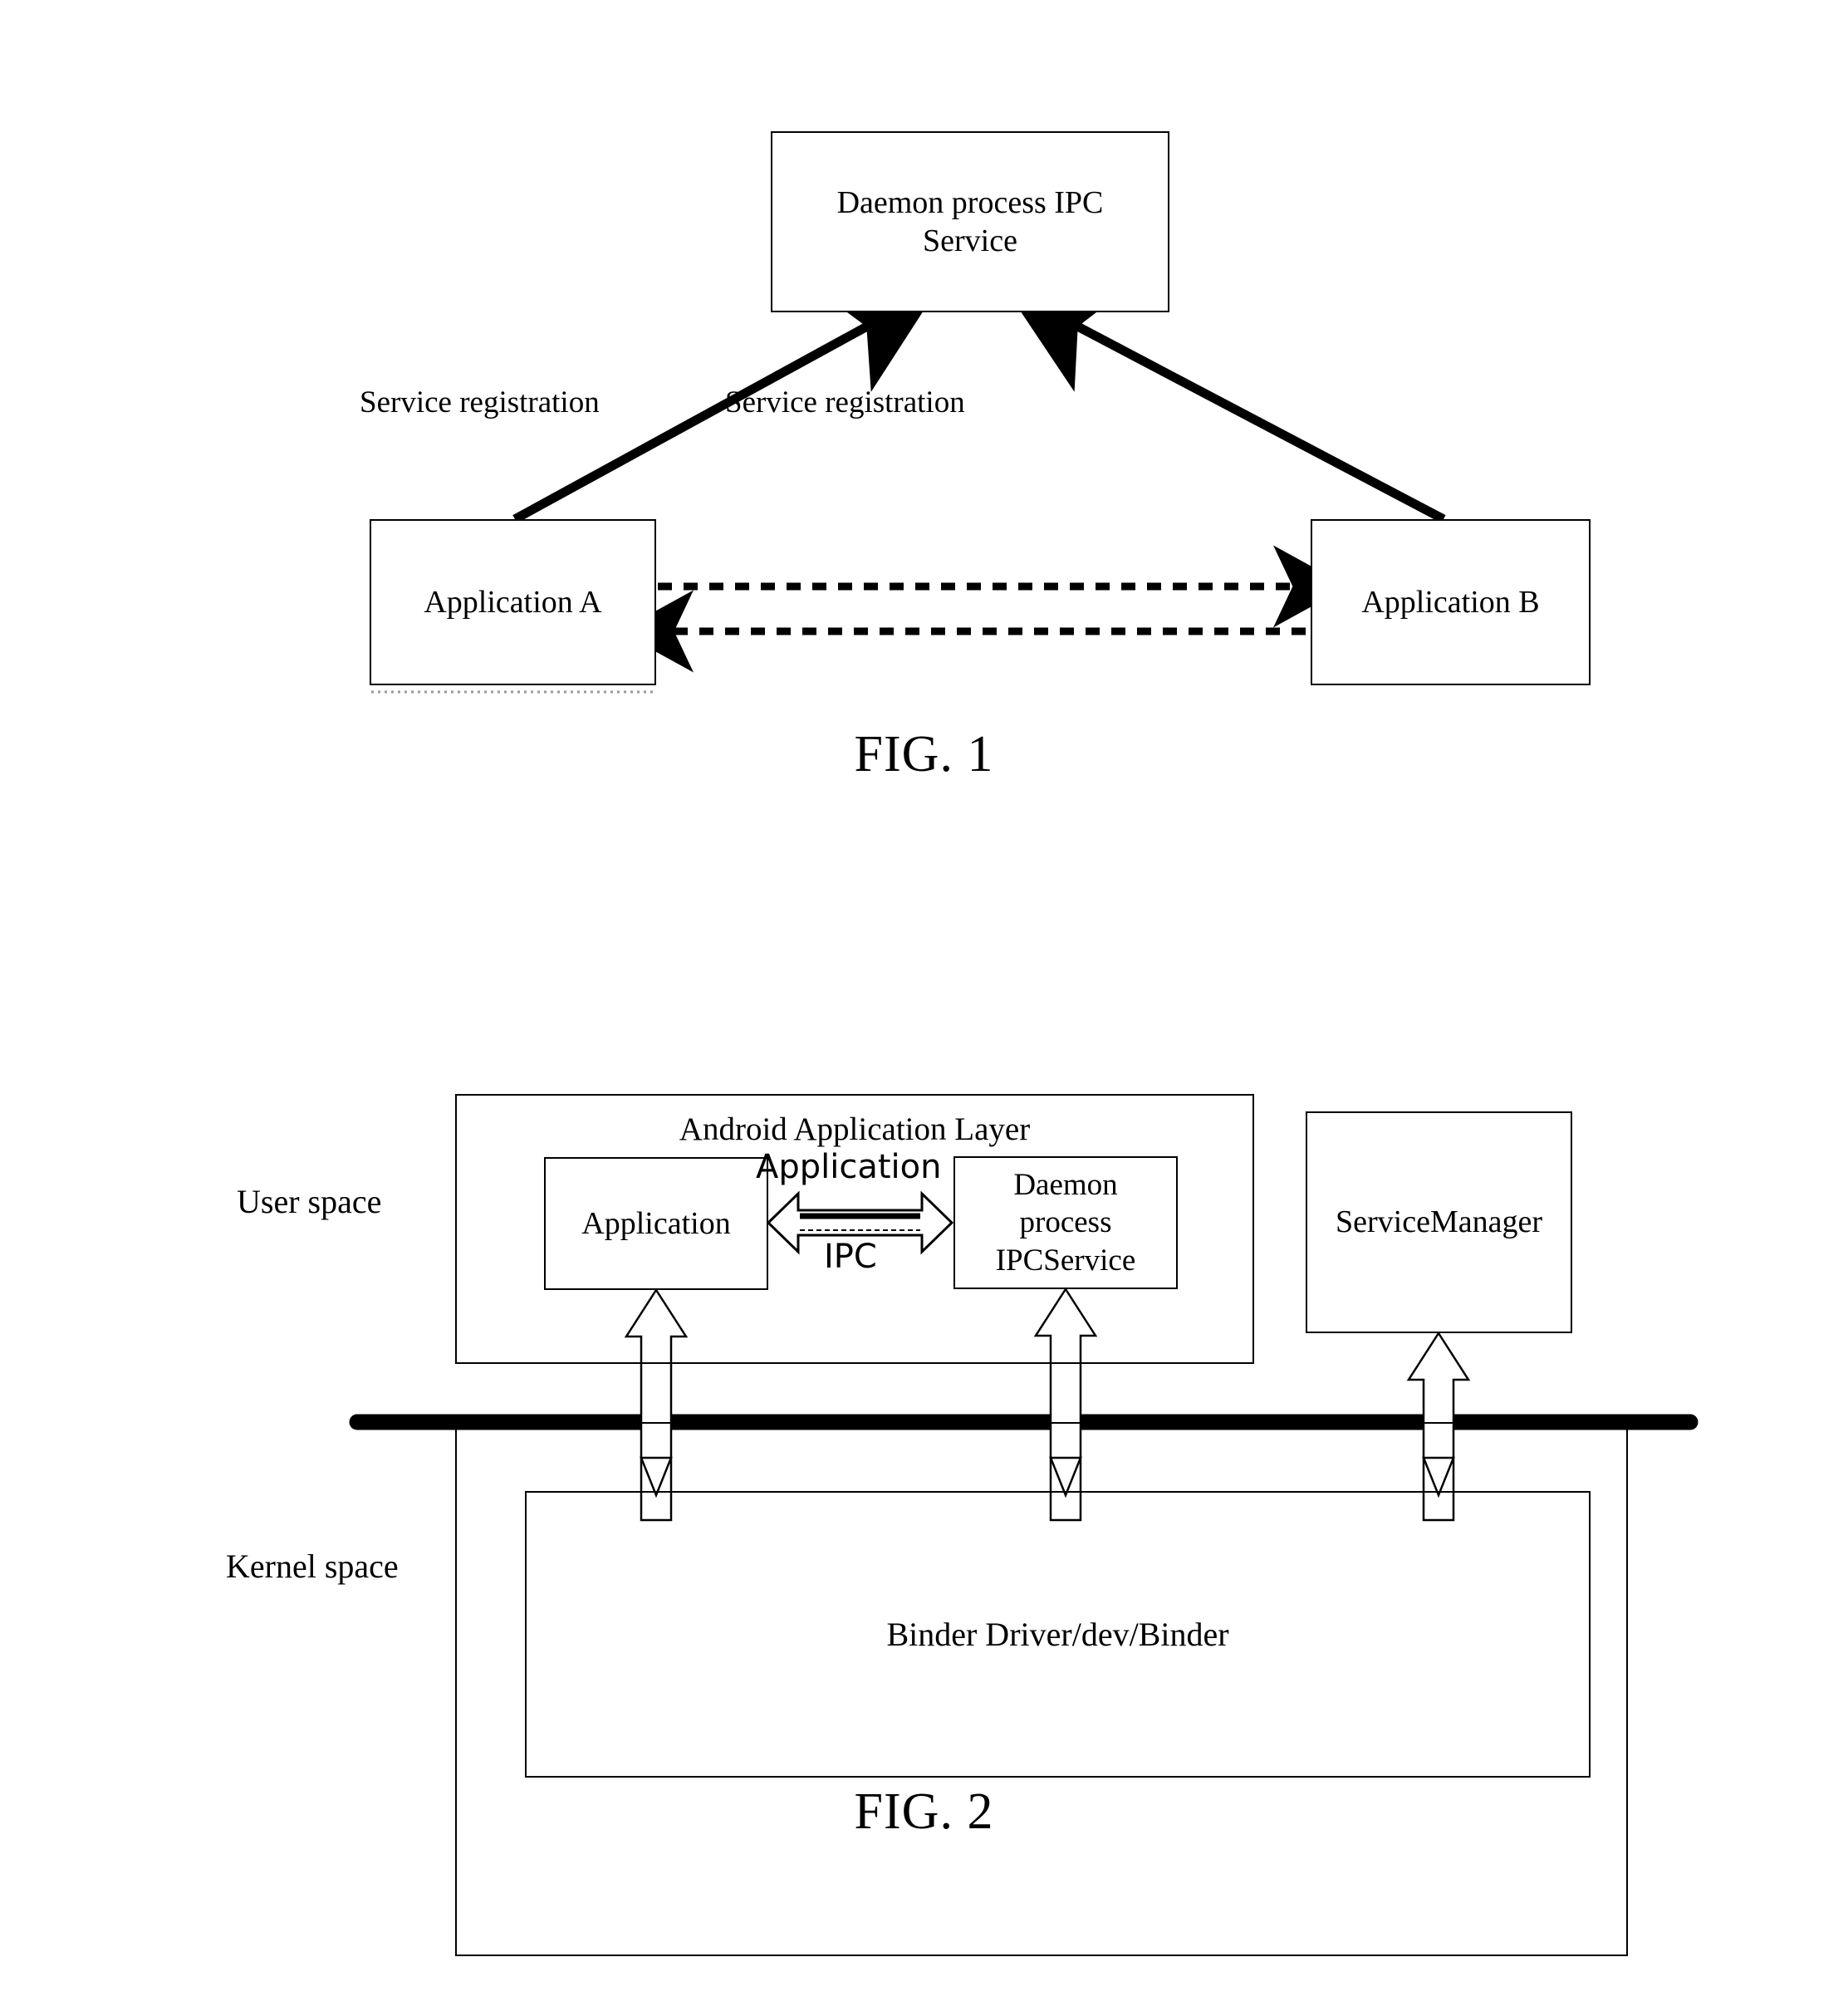 This screenshot has height=2011, width=1848. I want to click on fig1-node-application-b-label: Application B, so click(1450, 602).